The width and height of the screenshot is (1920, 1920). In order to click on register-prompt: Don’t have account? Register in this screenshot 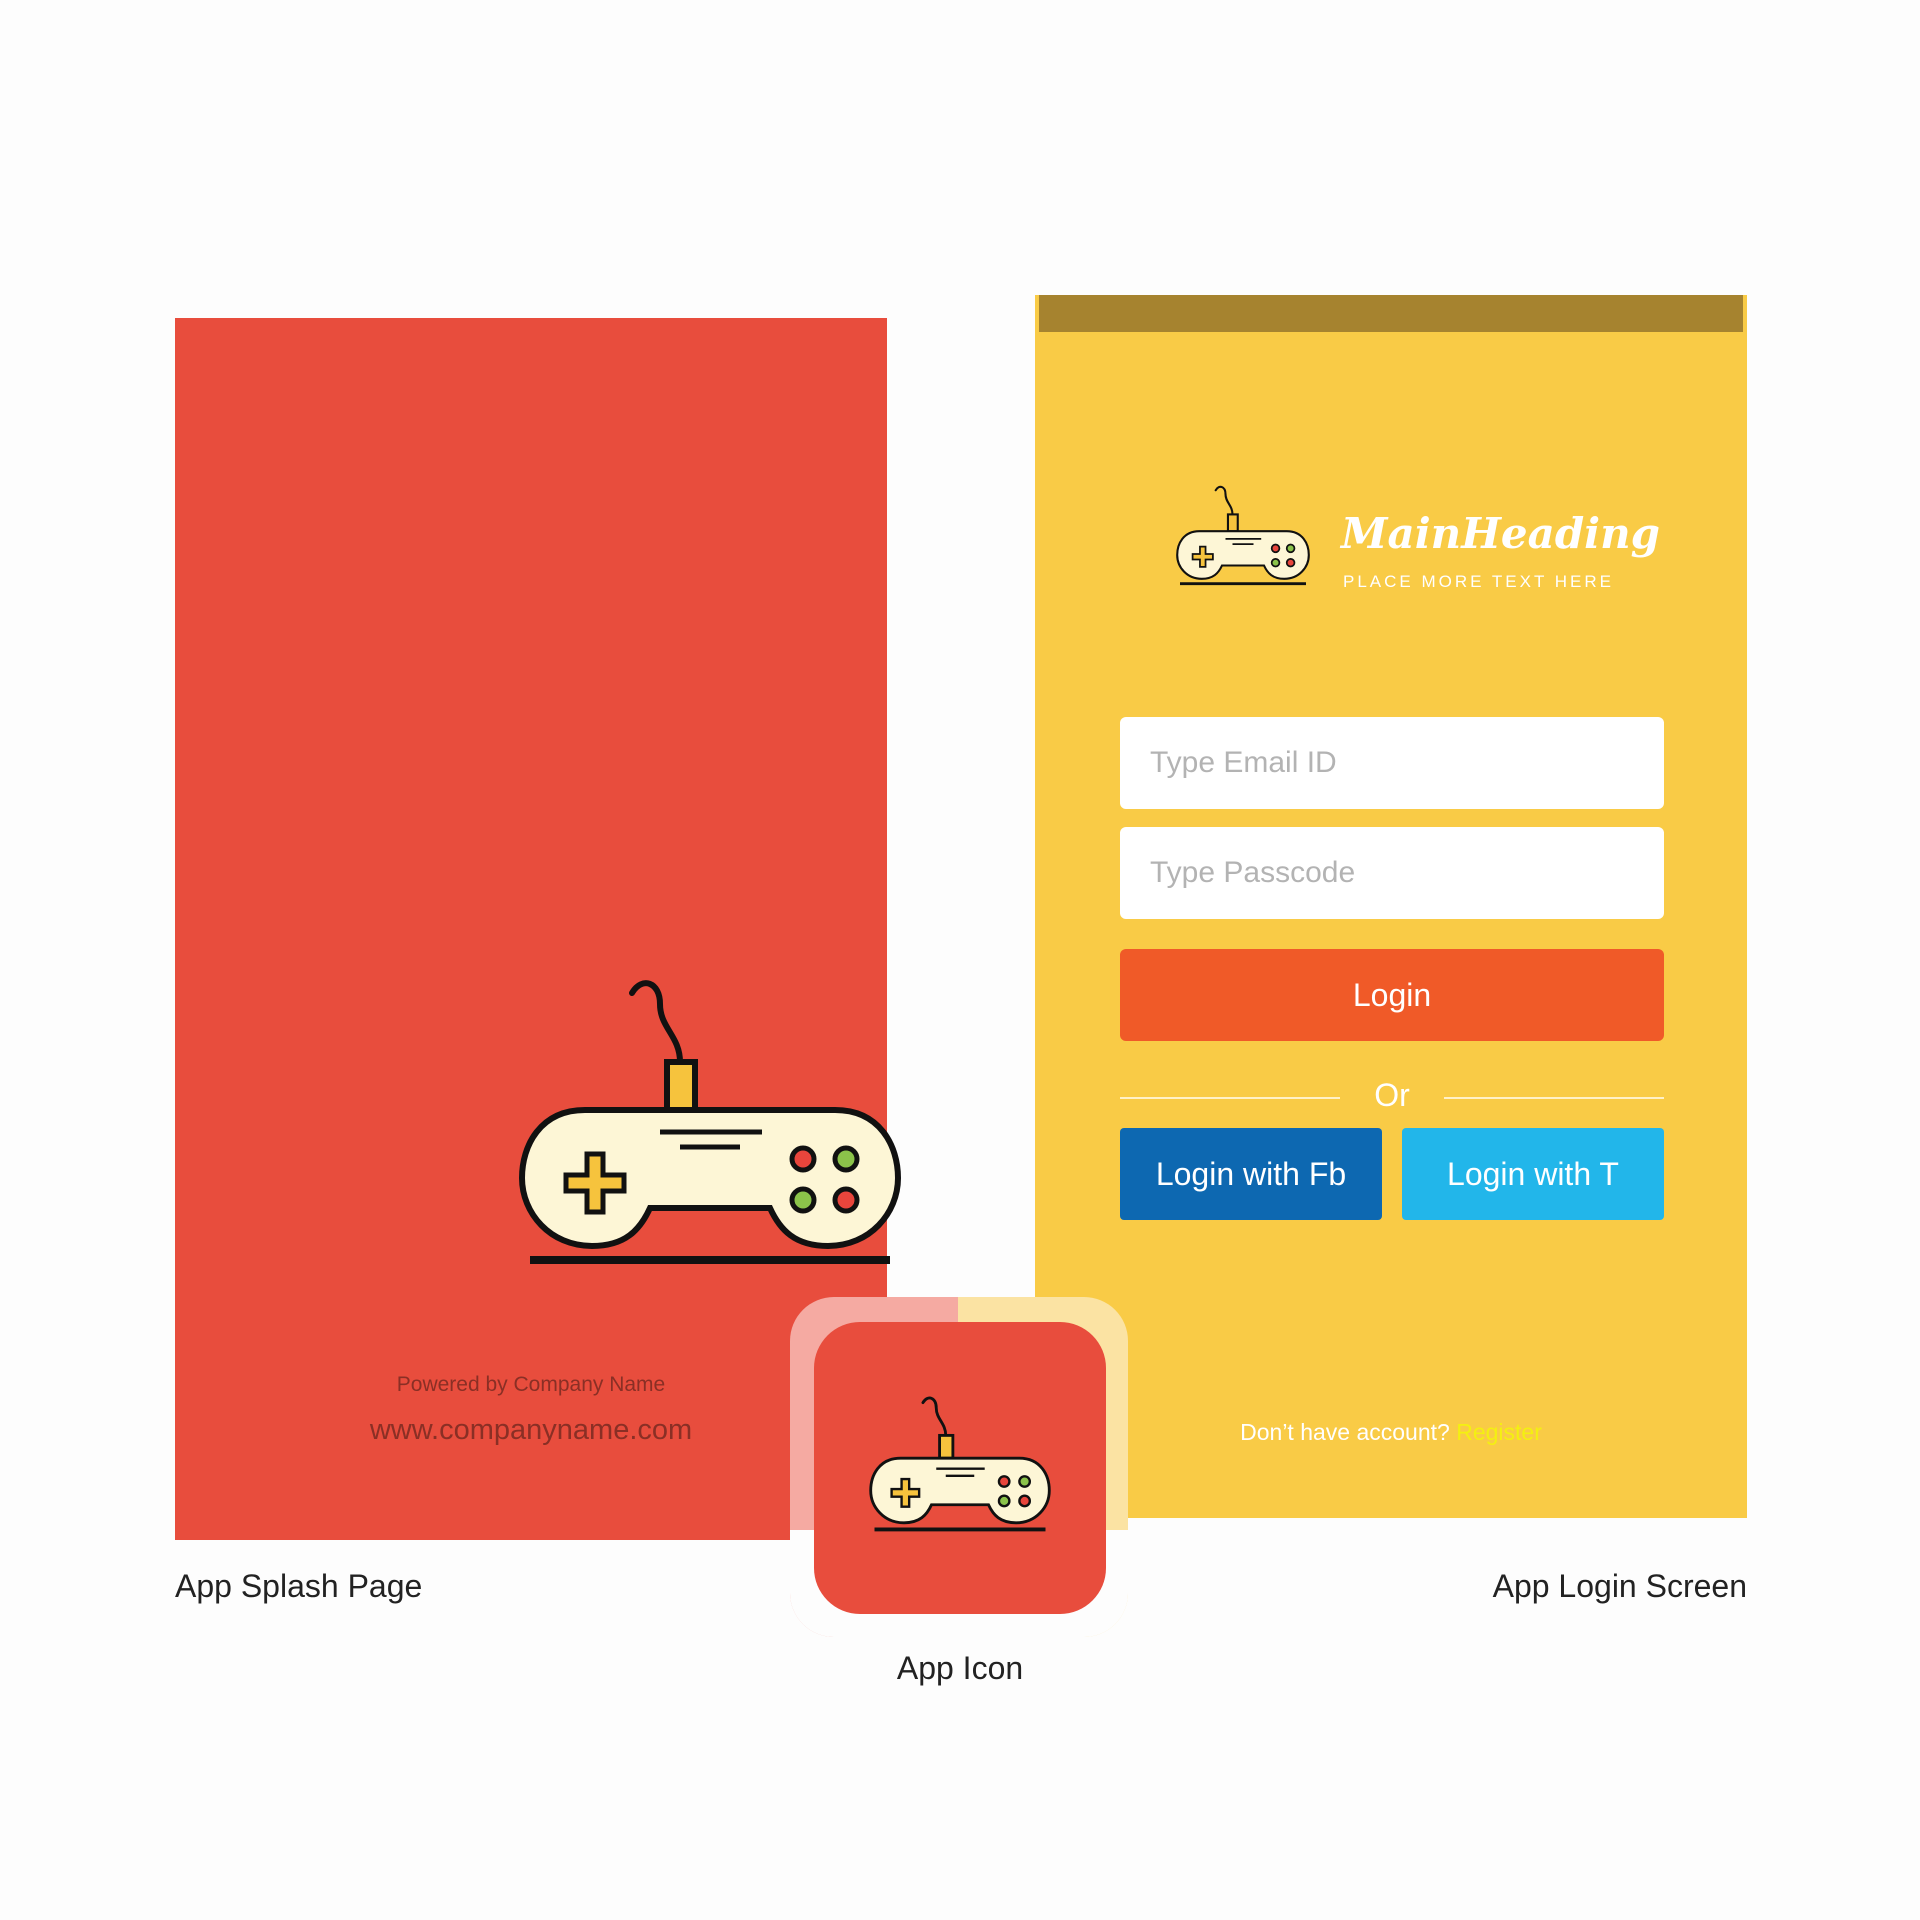, I will do `click(1391, 1432)`.